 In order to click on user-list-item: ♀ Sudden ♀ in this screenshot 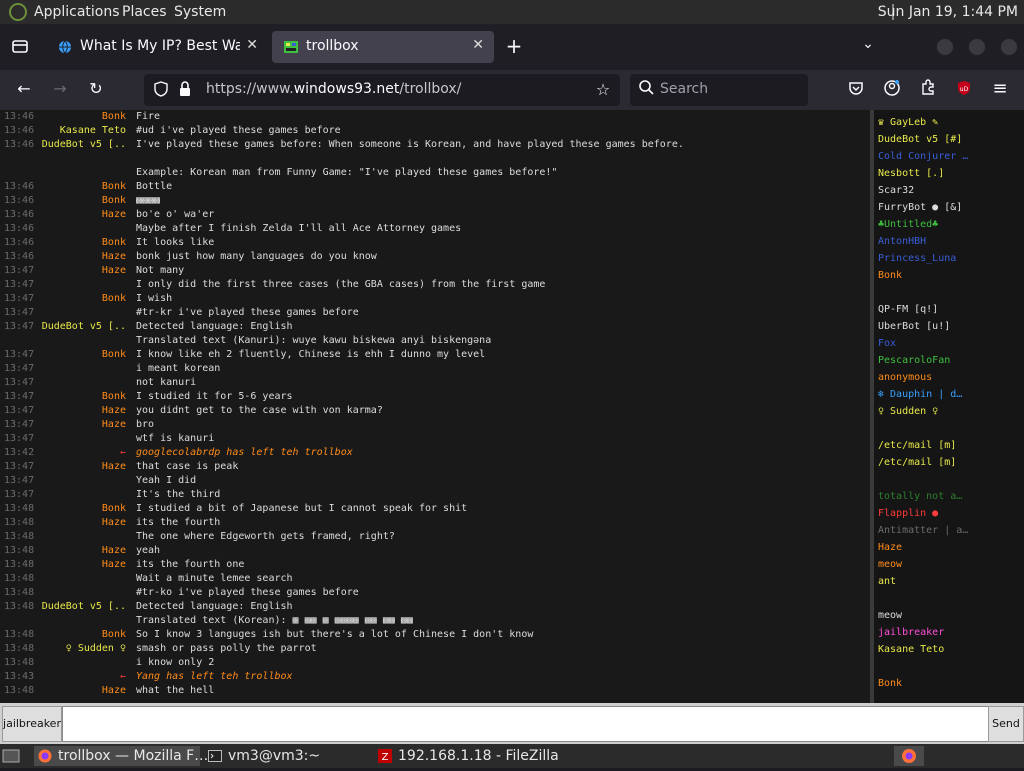, I will do `click(949, 411)`.